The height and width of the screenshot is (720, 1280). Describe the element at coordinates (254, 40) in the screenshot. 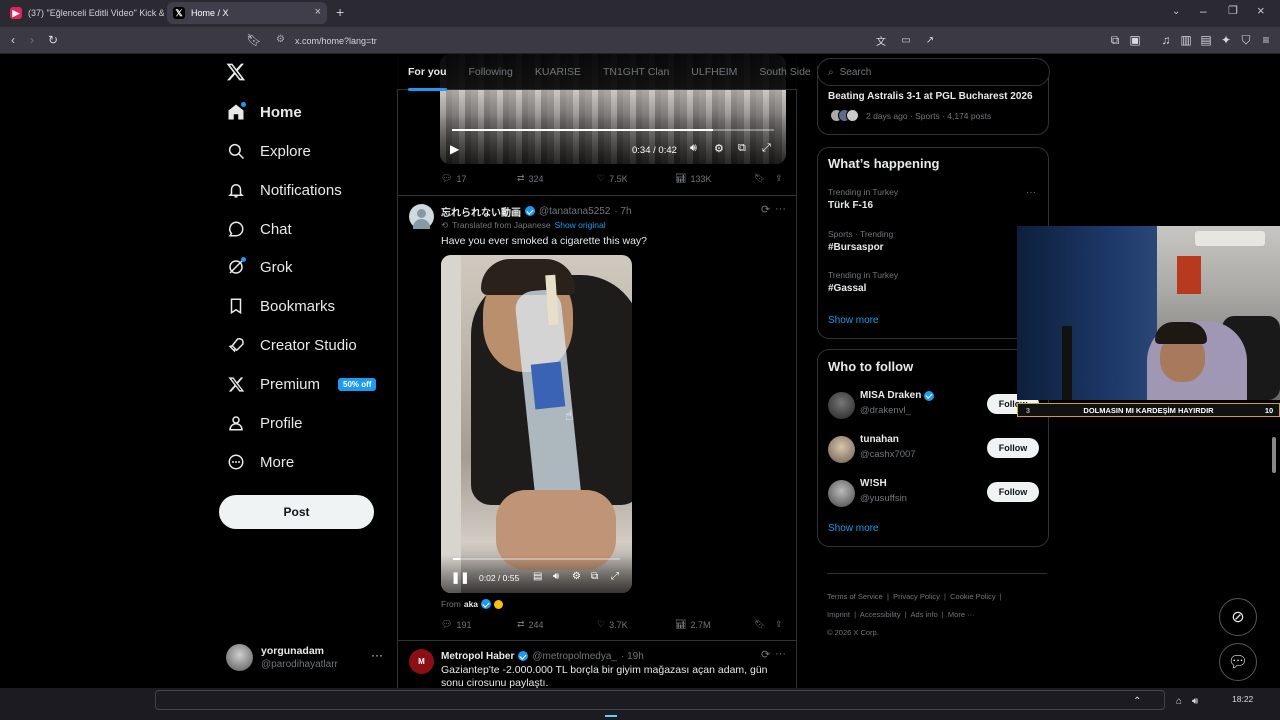

I see `bookmark-page-icon: 🔖︎` at that location.